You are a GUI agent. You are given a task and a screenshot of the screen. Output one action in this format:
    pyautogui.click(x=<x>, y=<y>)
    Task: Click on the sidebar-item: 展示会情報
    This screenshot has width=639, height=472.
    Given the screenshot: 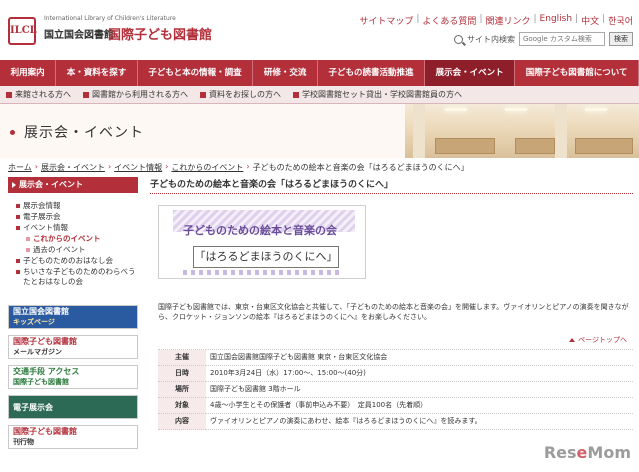 What is the action you would take?
    pyautogui.click(x=77, y=206)
    